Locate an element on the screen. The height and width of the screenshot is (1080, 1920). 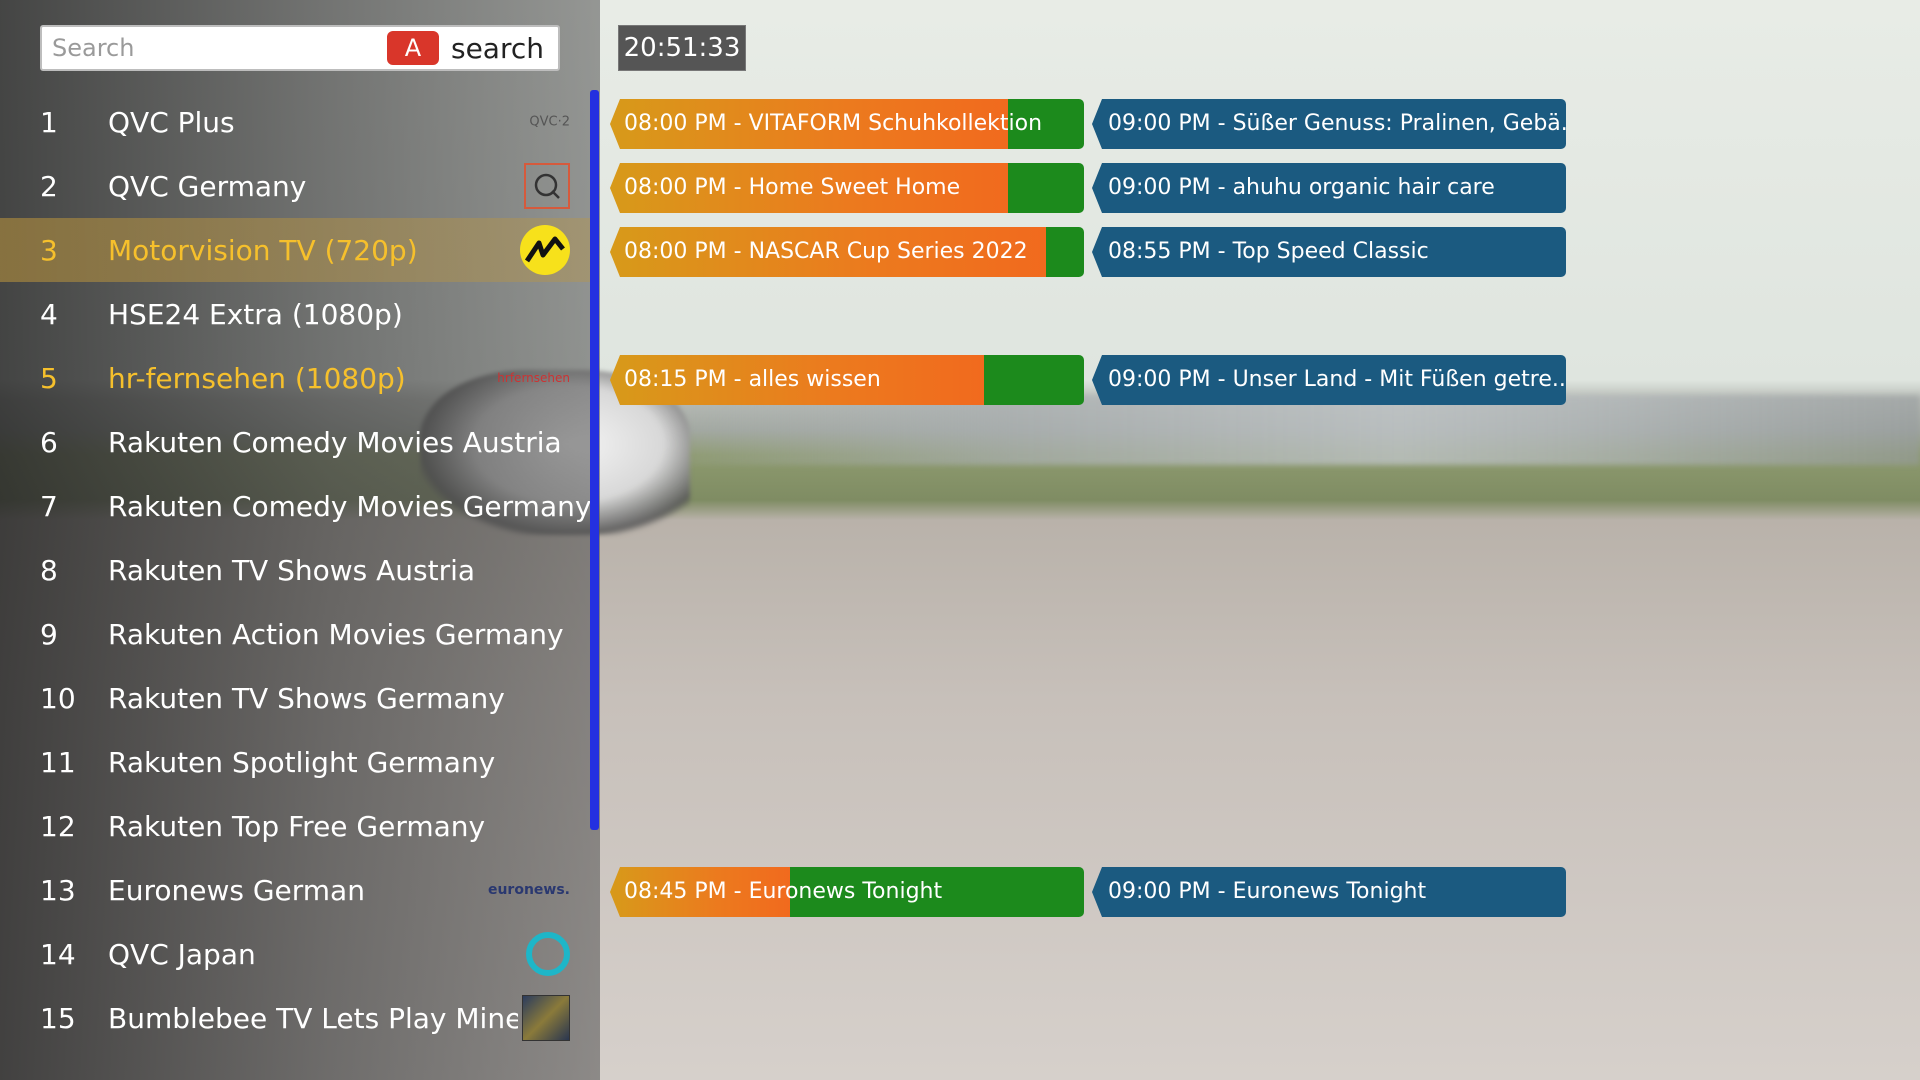
channel-name: Rakuten Action Movies Germany is located at coordinates (336, 634).